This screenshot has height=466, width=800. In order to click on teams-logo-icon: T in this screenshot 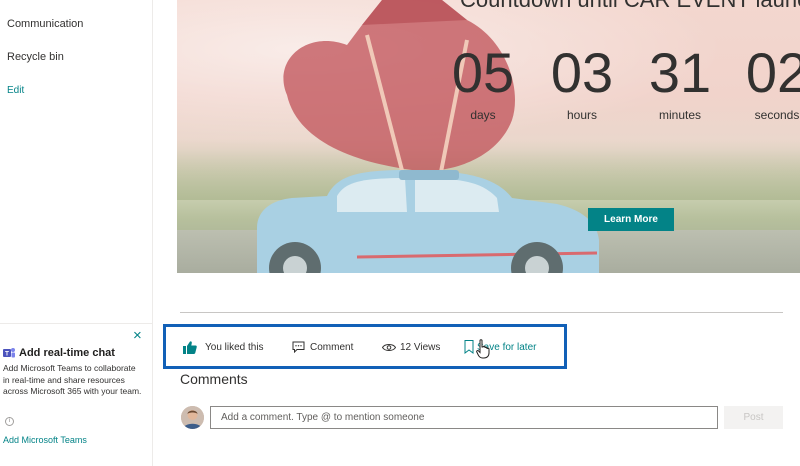, I will do `click(9, 353)`.